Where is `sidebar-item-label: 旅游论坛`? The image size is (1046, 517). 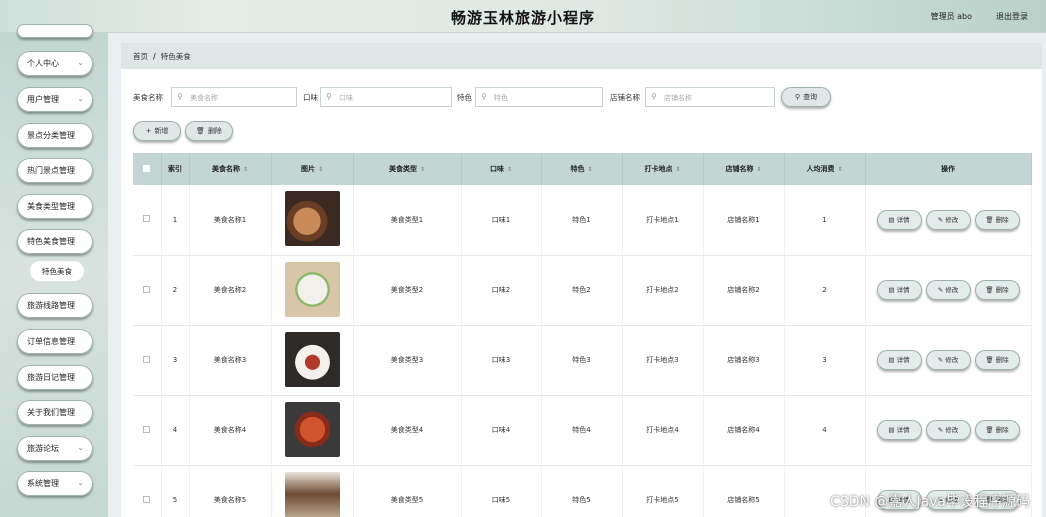
sidebar-item-label: 旅游论坛 is located at coordinates (43, 448).